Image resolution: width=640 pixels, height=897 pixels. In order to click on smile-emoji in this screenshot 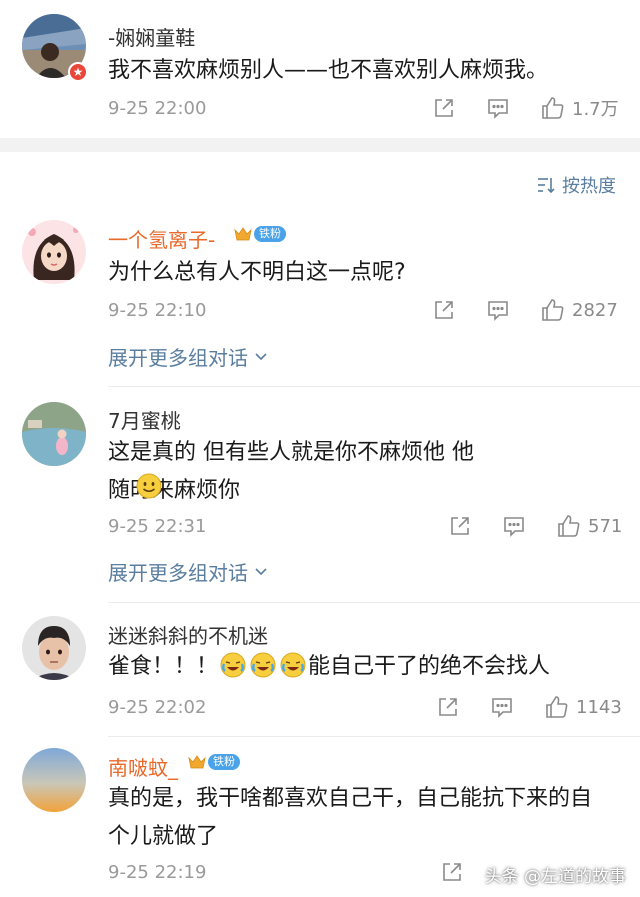, I will do `click(149, 486)`.